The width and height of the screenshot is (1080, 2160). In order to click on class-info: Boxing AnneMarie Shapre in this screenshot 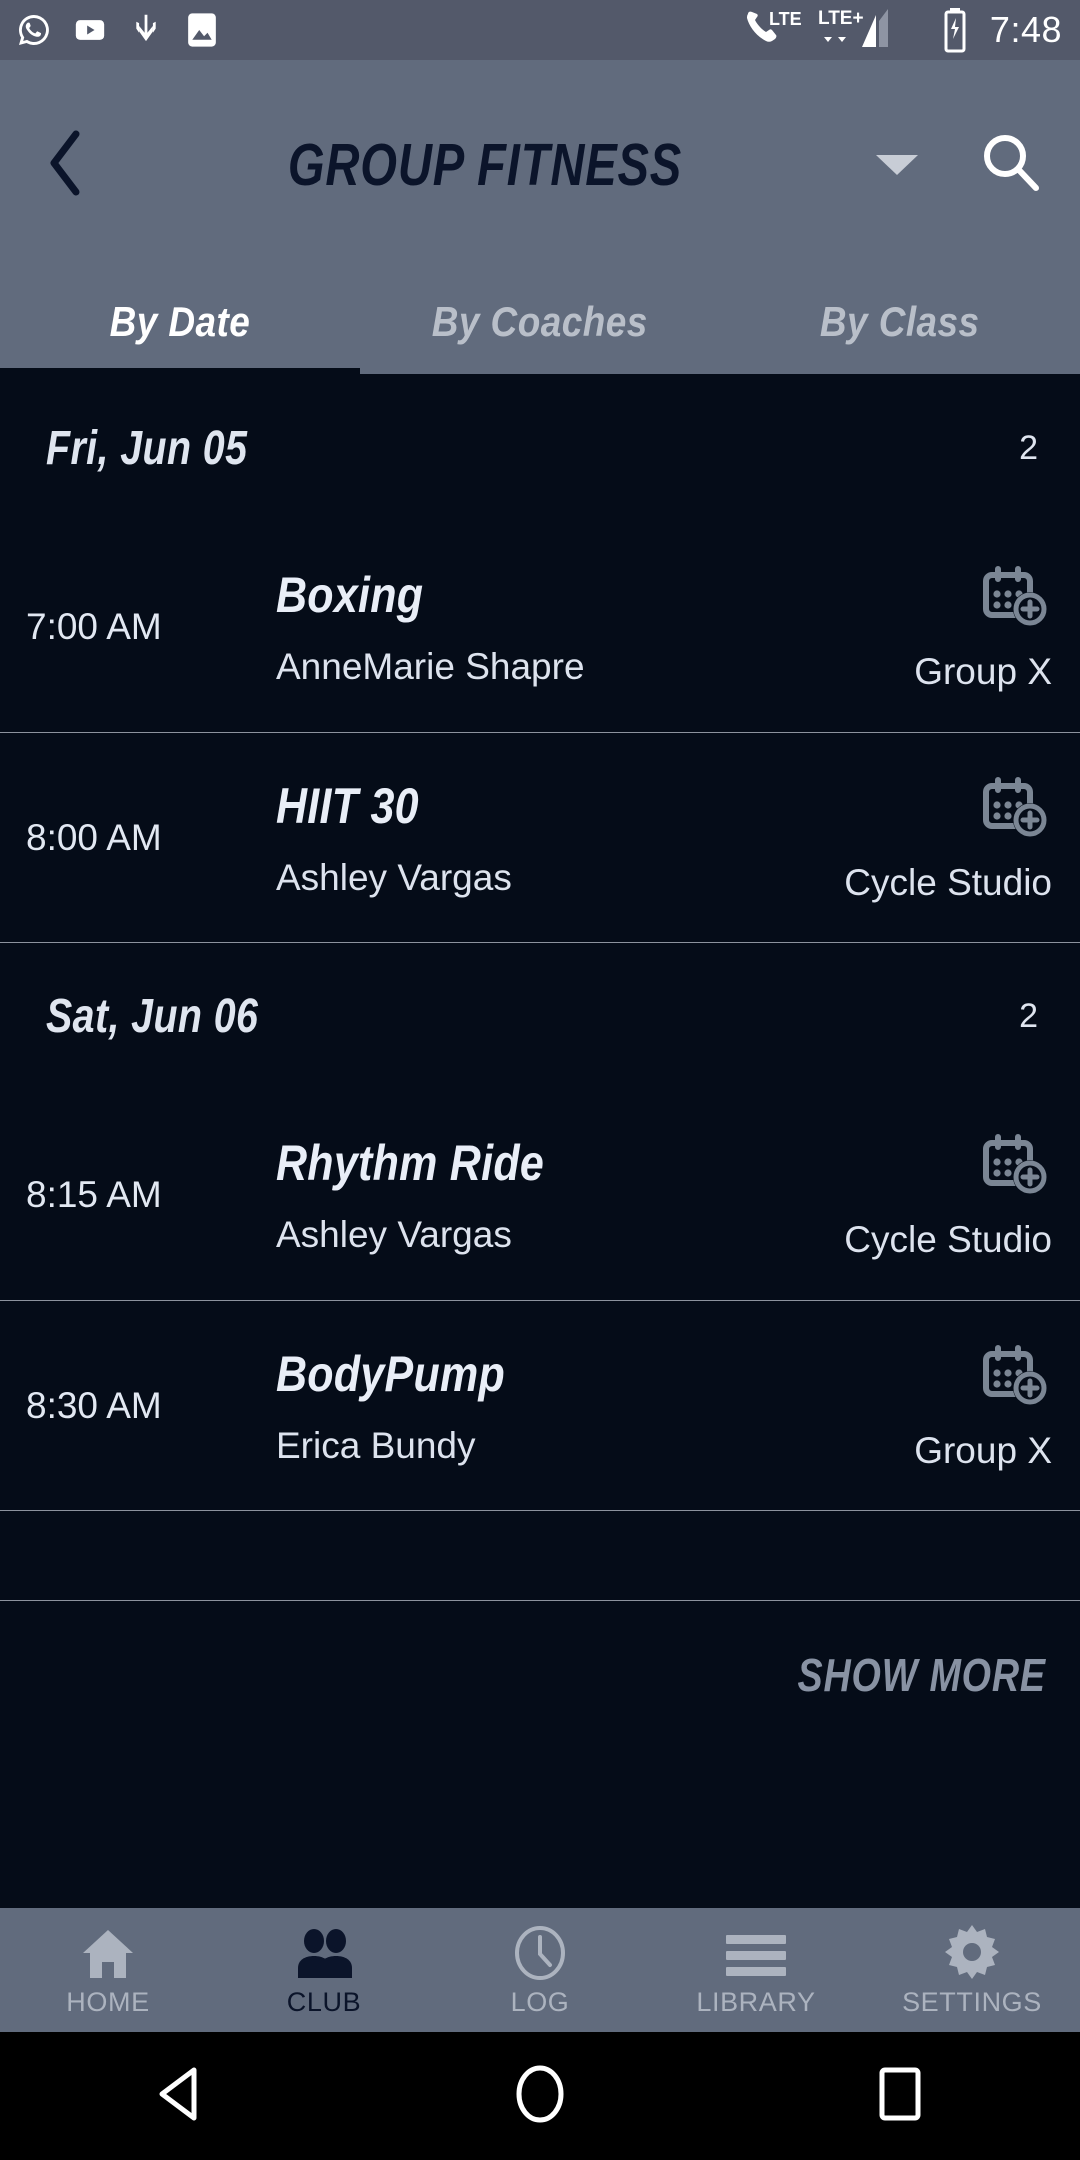, I will do `click(514, 627)`.